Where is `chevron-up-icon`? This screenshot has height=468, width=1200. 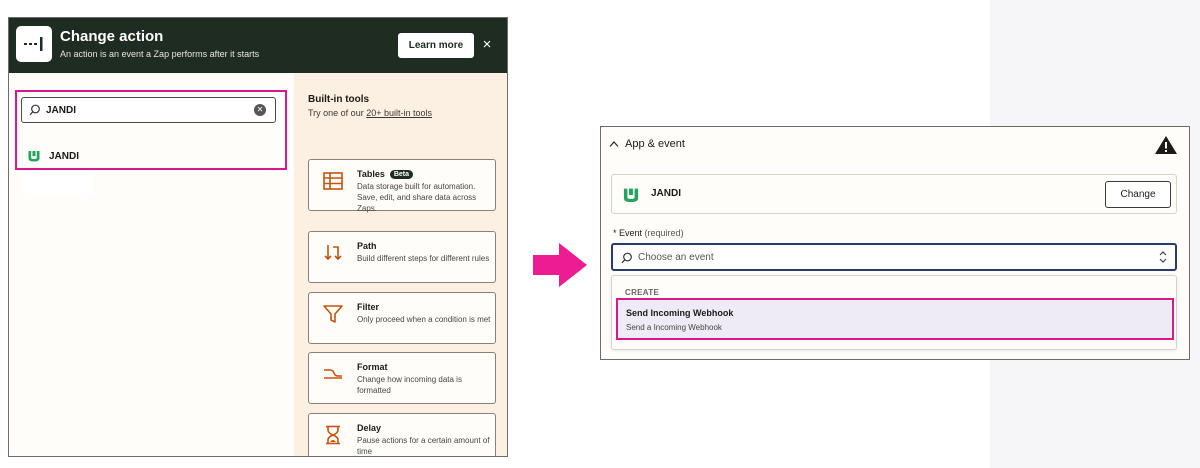
chevron-up-icon is located at coordinates (614, 144).